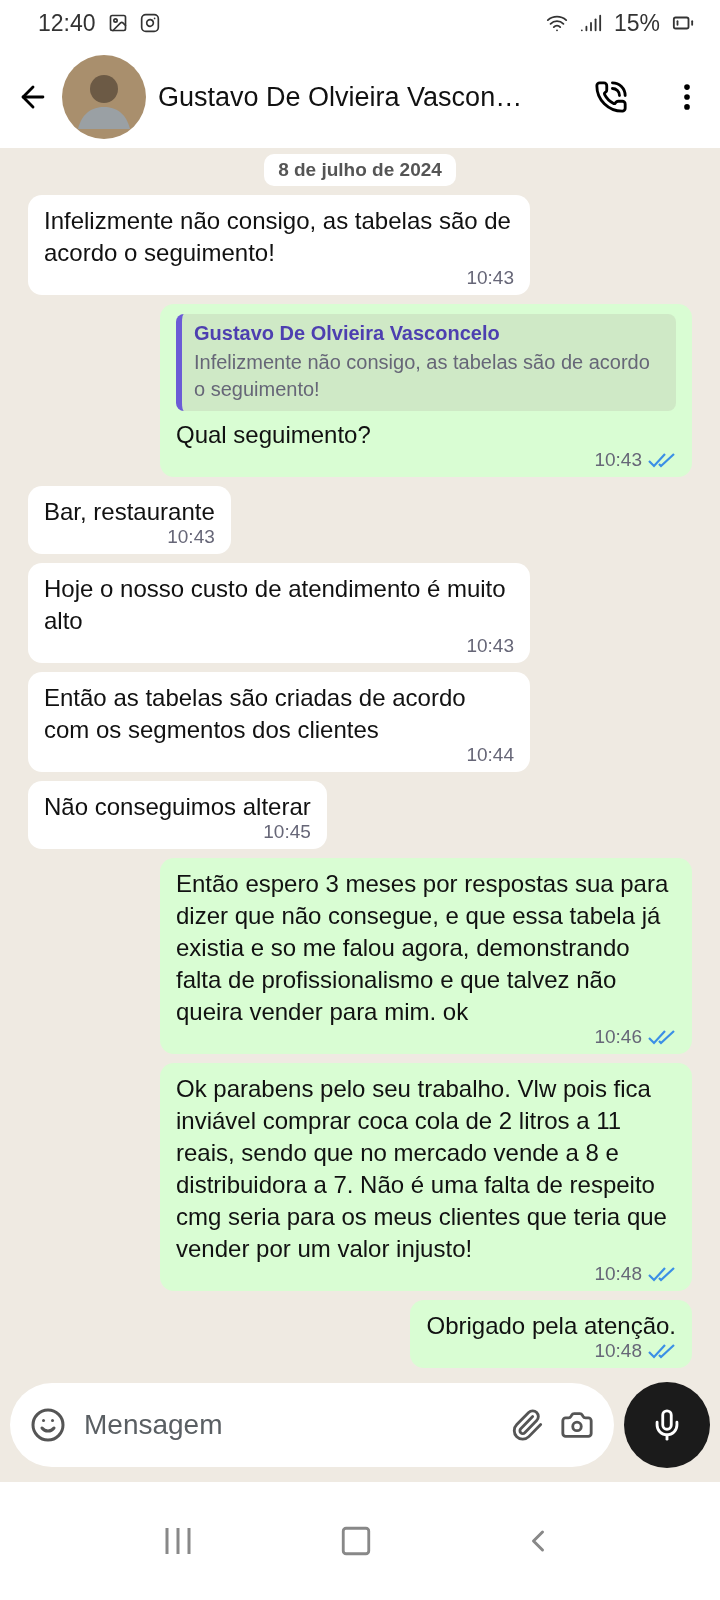 Image resolution: width=720 pixels, height=1600 pixels. What do you see at coordinates (590, 23) in the screenshot?
I see `signal-icon` at bounding box center [590, 23].